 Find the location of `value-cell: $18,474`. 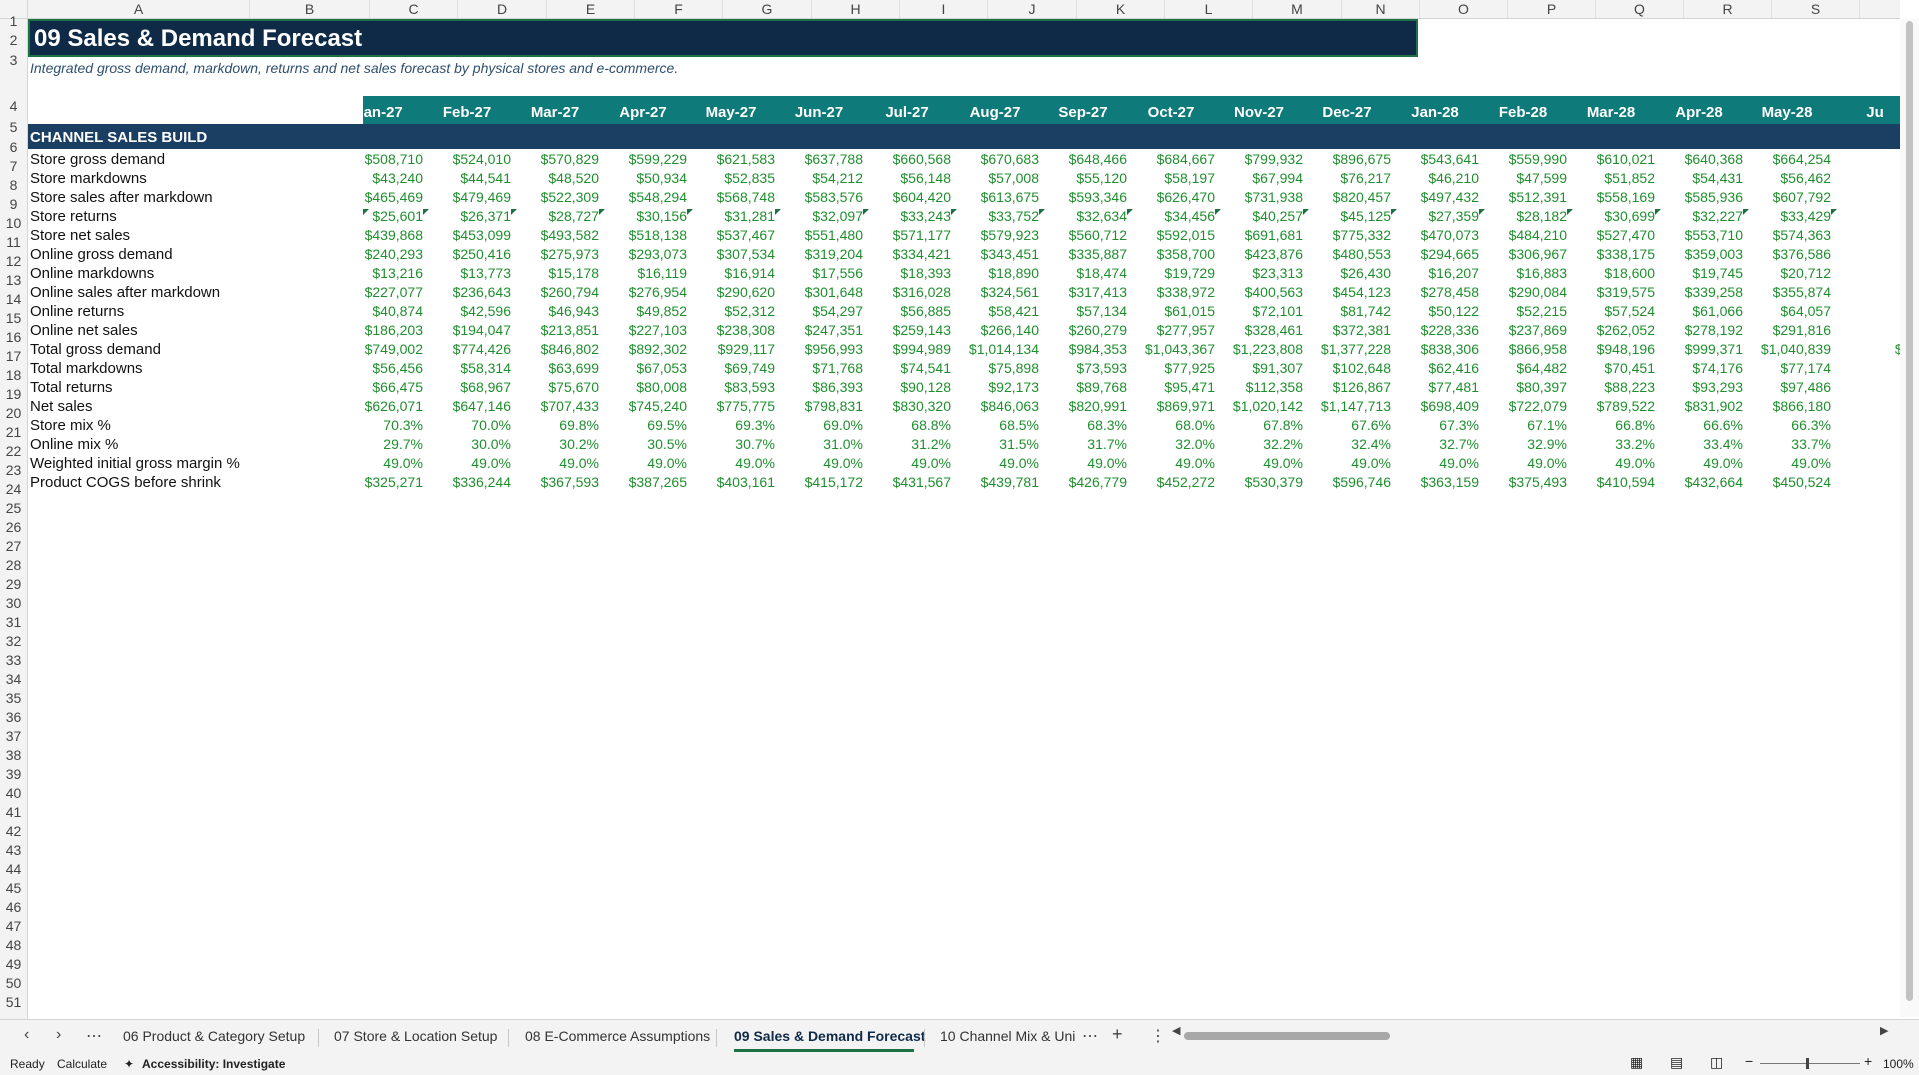

value-cell: $18,474 is located at coordinates (1084, 273).